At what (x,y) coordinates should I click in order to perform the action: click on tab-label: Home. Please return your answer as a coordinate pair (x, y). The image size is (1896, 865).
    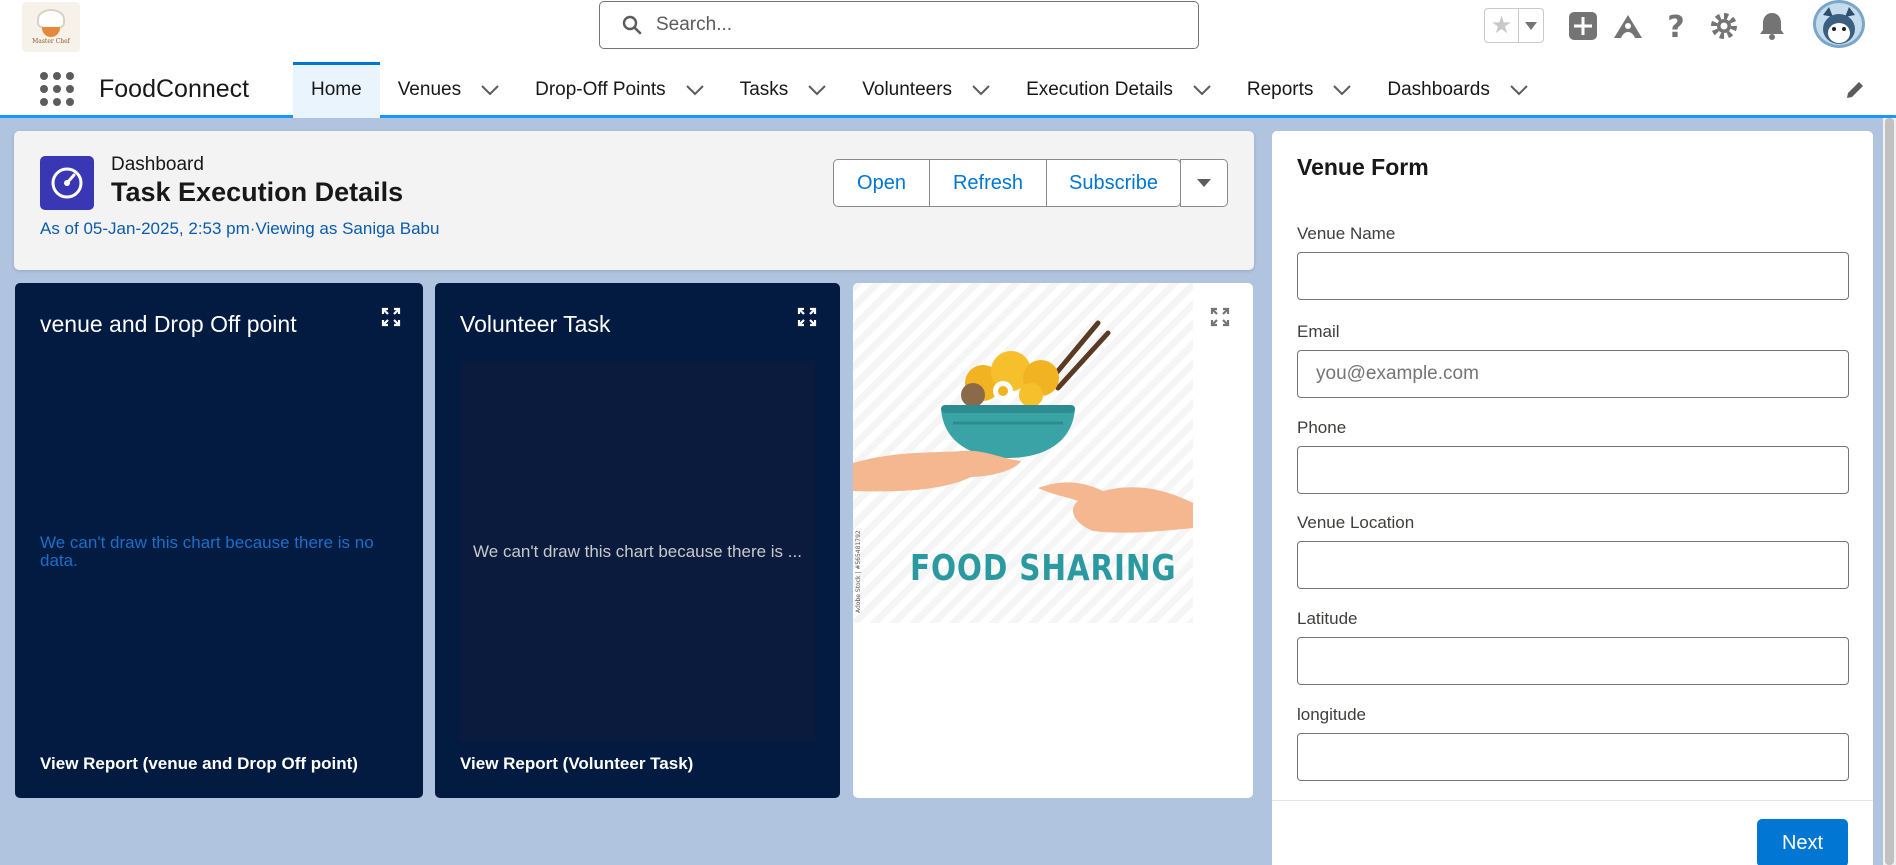
    Looking at the image, I should click on (336, 89).